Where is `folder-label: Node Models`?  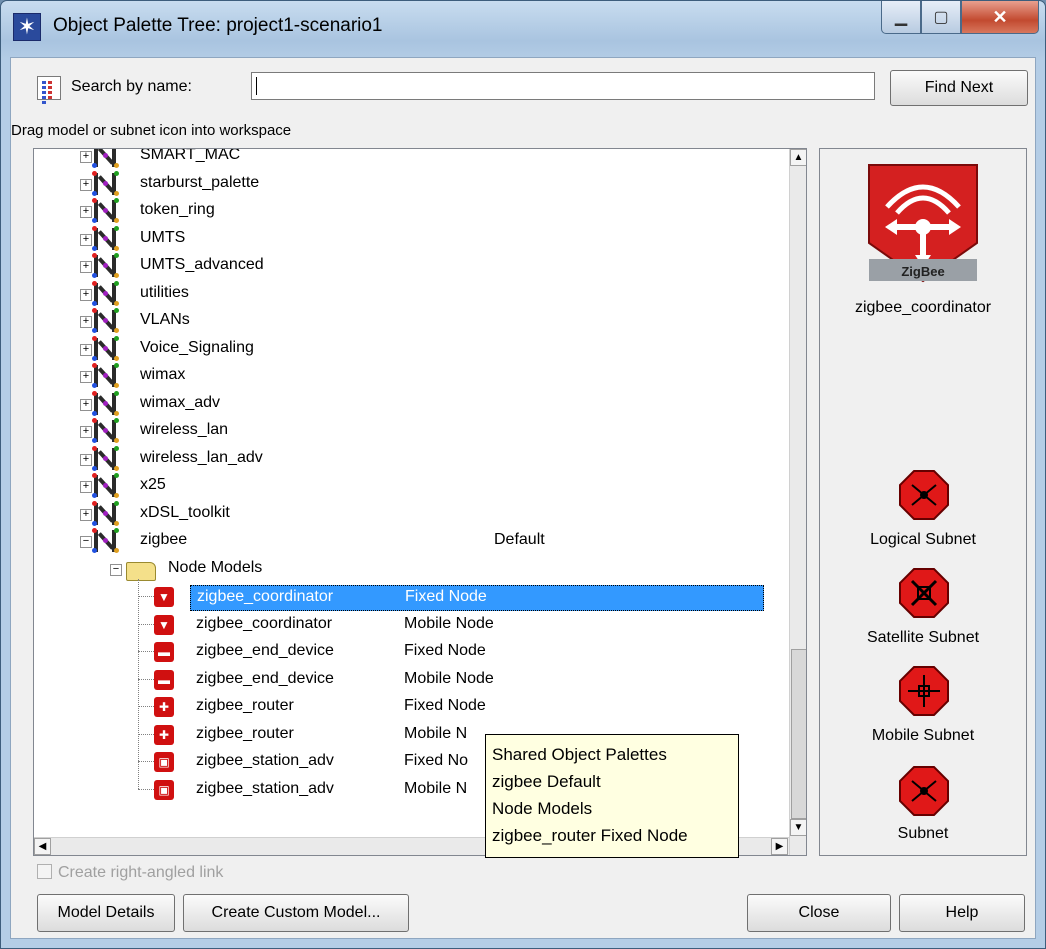
folder-label: Node Models is located at coordinates (215, 573).